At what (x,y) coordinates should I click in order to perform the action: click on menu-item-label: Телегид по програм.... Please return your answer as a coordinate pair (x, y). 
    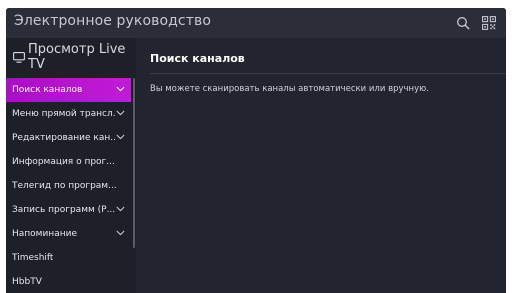
    Looking at the image, I should click on (64, 186).